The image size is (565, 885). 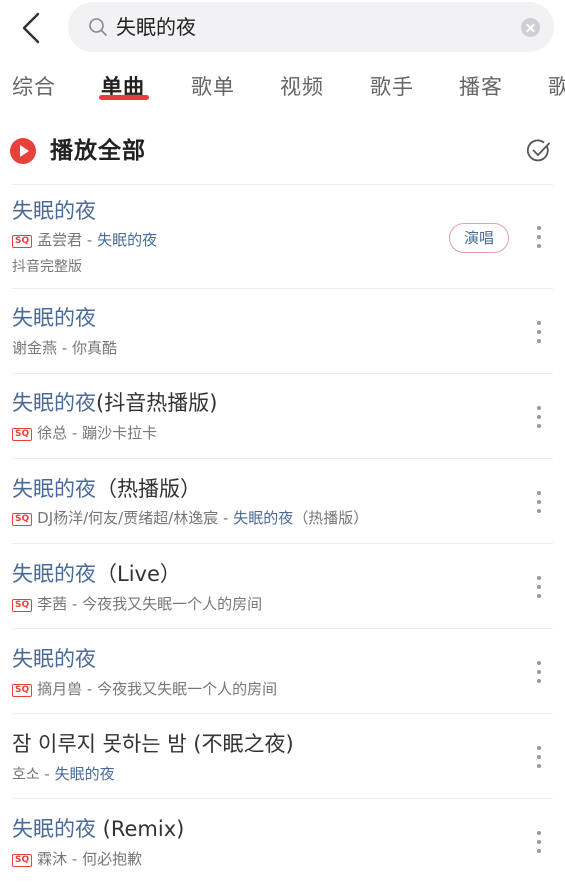 I want to click on tab-playlists: 歌单, so click(x=213, y=87).